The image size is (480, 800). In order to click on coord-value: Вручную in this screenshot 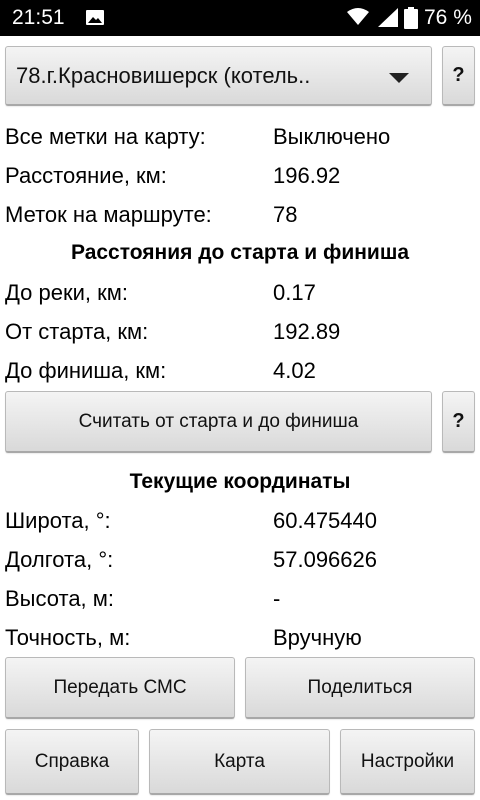, I will do `click(317, 637)`.